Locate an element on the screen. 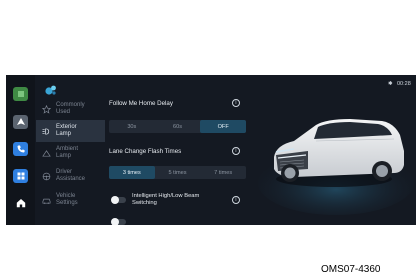  home-icon is located at coordinates (20, 203).